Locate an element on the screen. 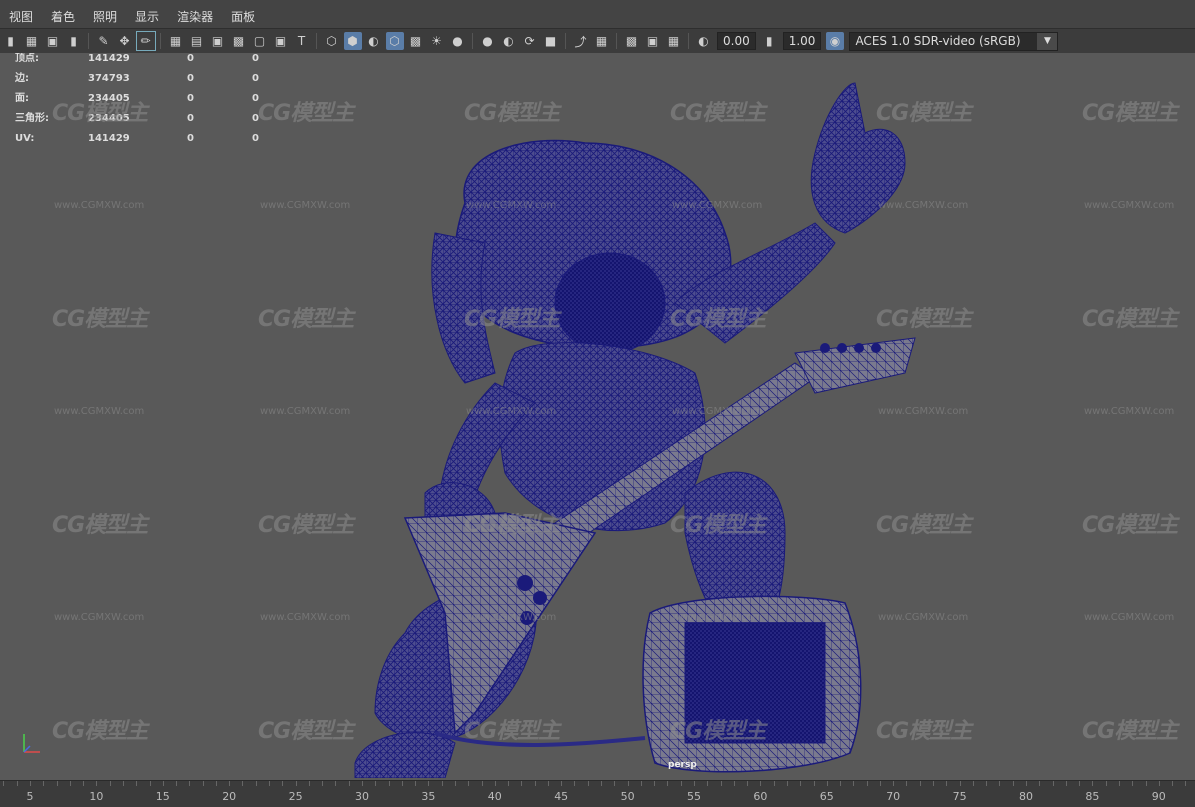 The width and height of the screenshot is (1195, 807). smooth-shade-icon: ⬢ is located at coordinates (352, 41).